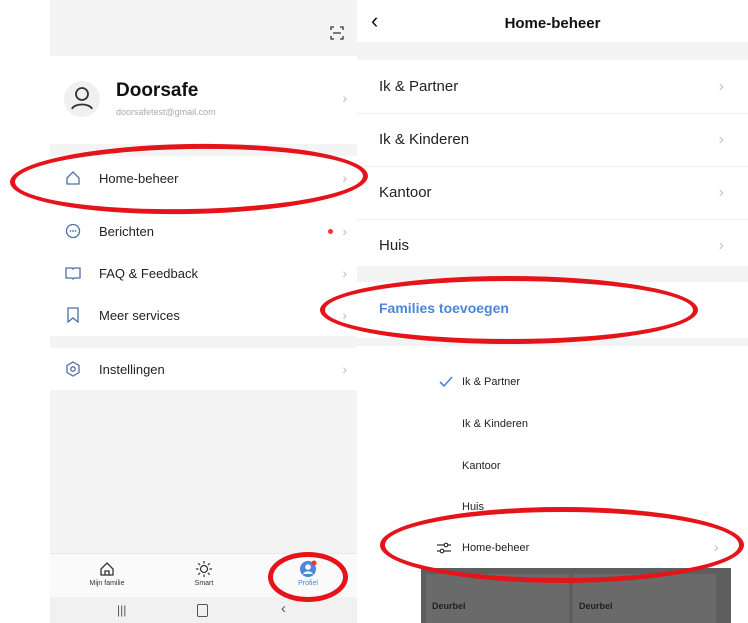 This screenshot has width=748, height=623. Describe the element at coordinates (337, 33) in the screenshot. I see `scan-icon` at that location.